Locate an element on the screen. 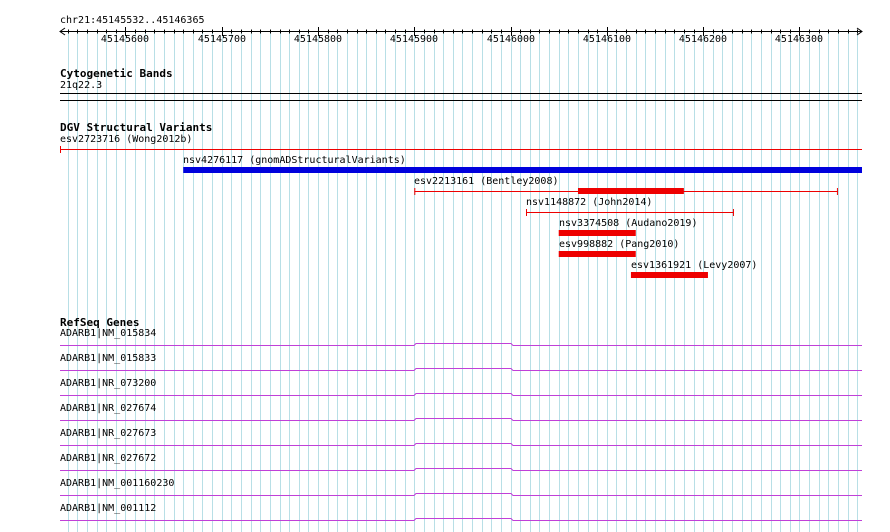 The width and height of the screenshot is (890, 532). cytoband-label: 21q22.3 is located at coordinates (81, 86).